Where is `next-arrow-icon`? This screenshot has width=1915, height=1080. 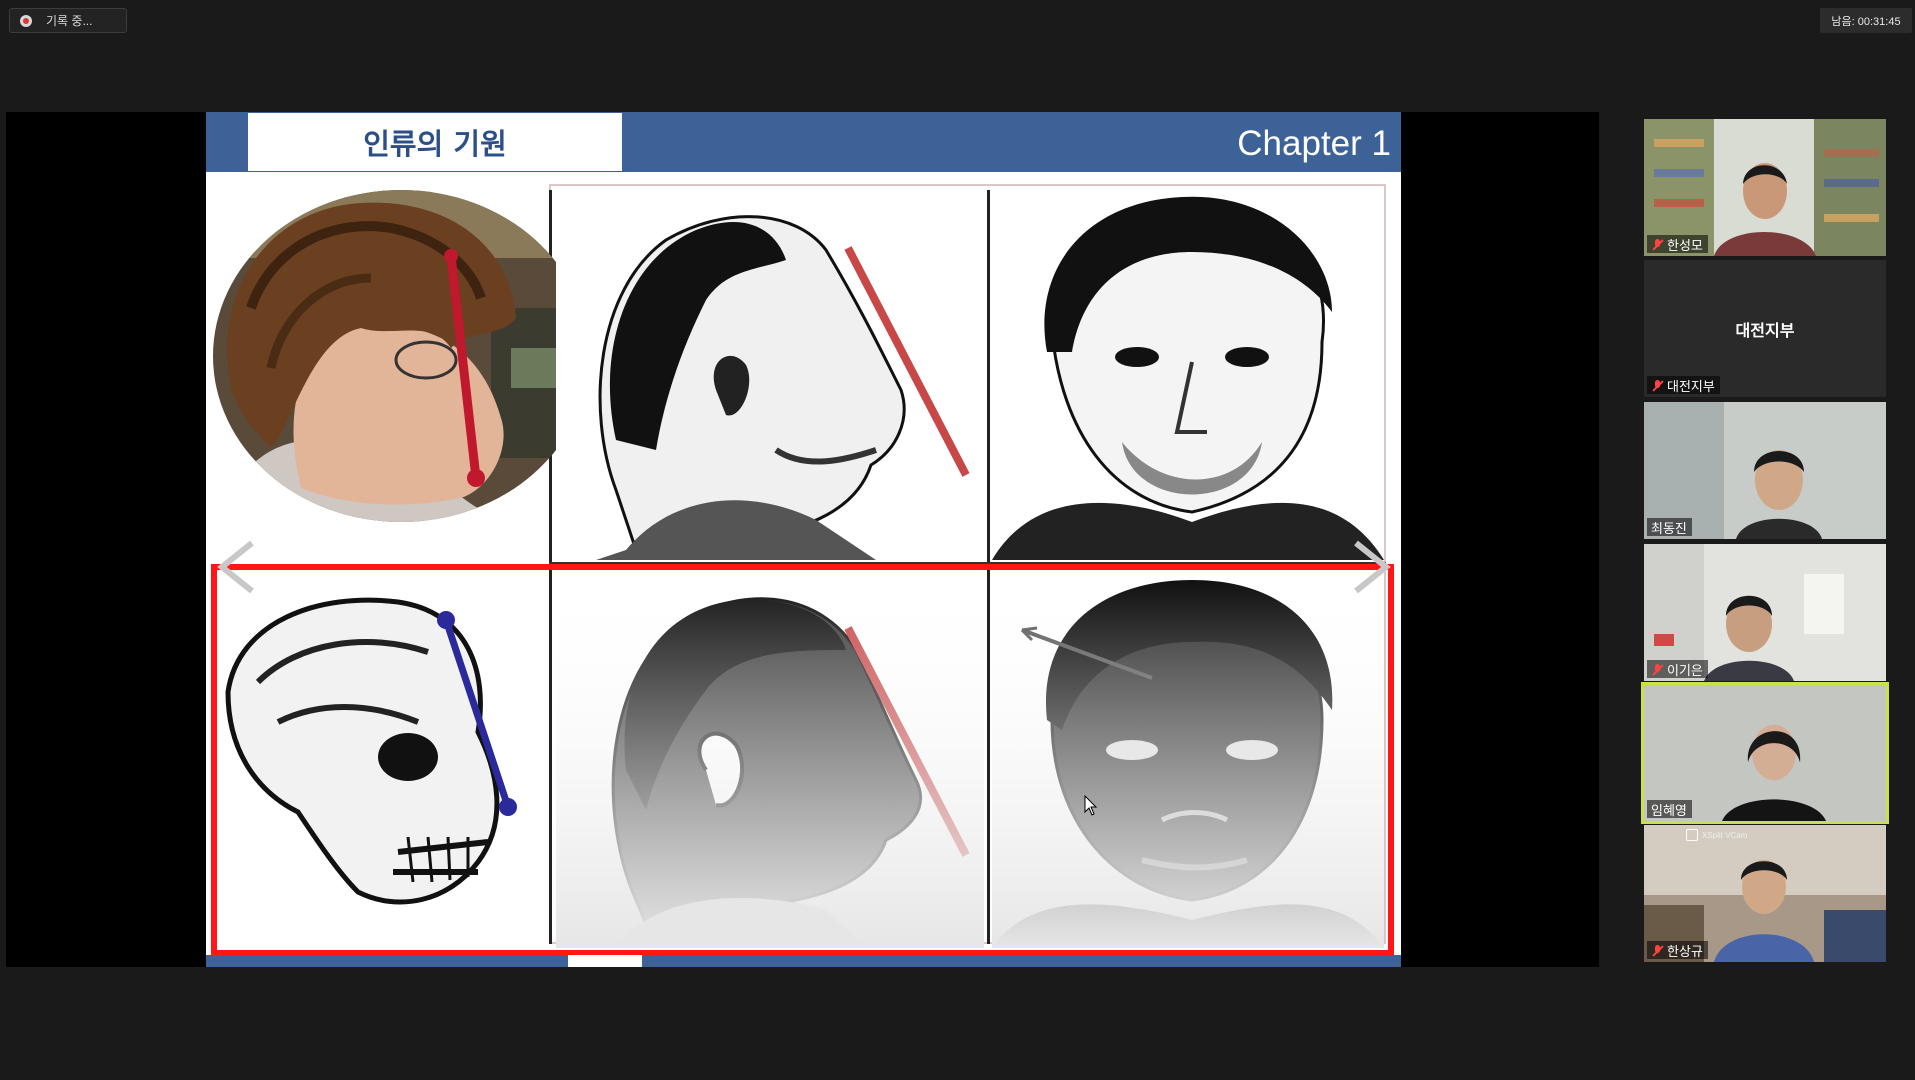
next-arrow-icon is located at coordinates (1371, 567).